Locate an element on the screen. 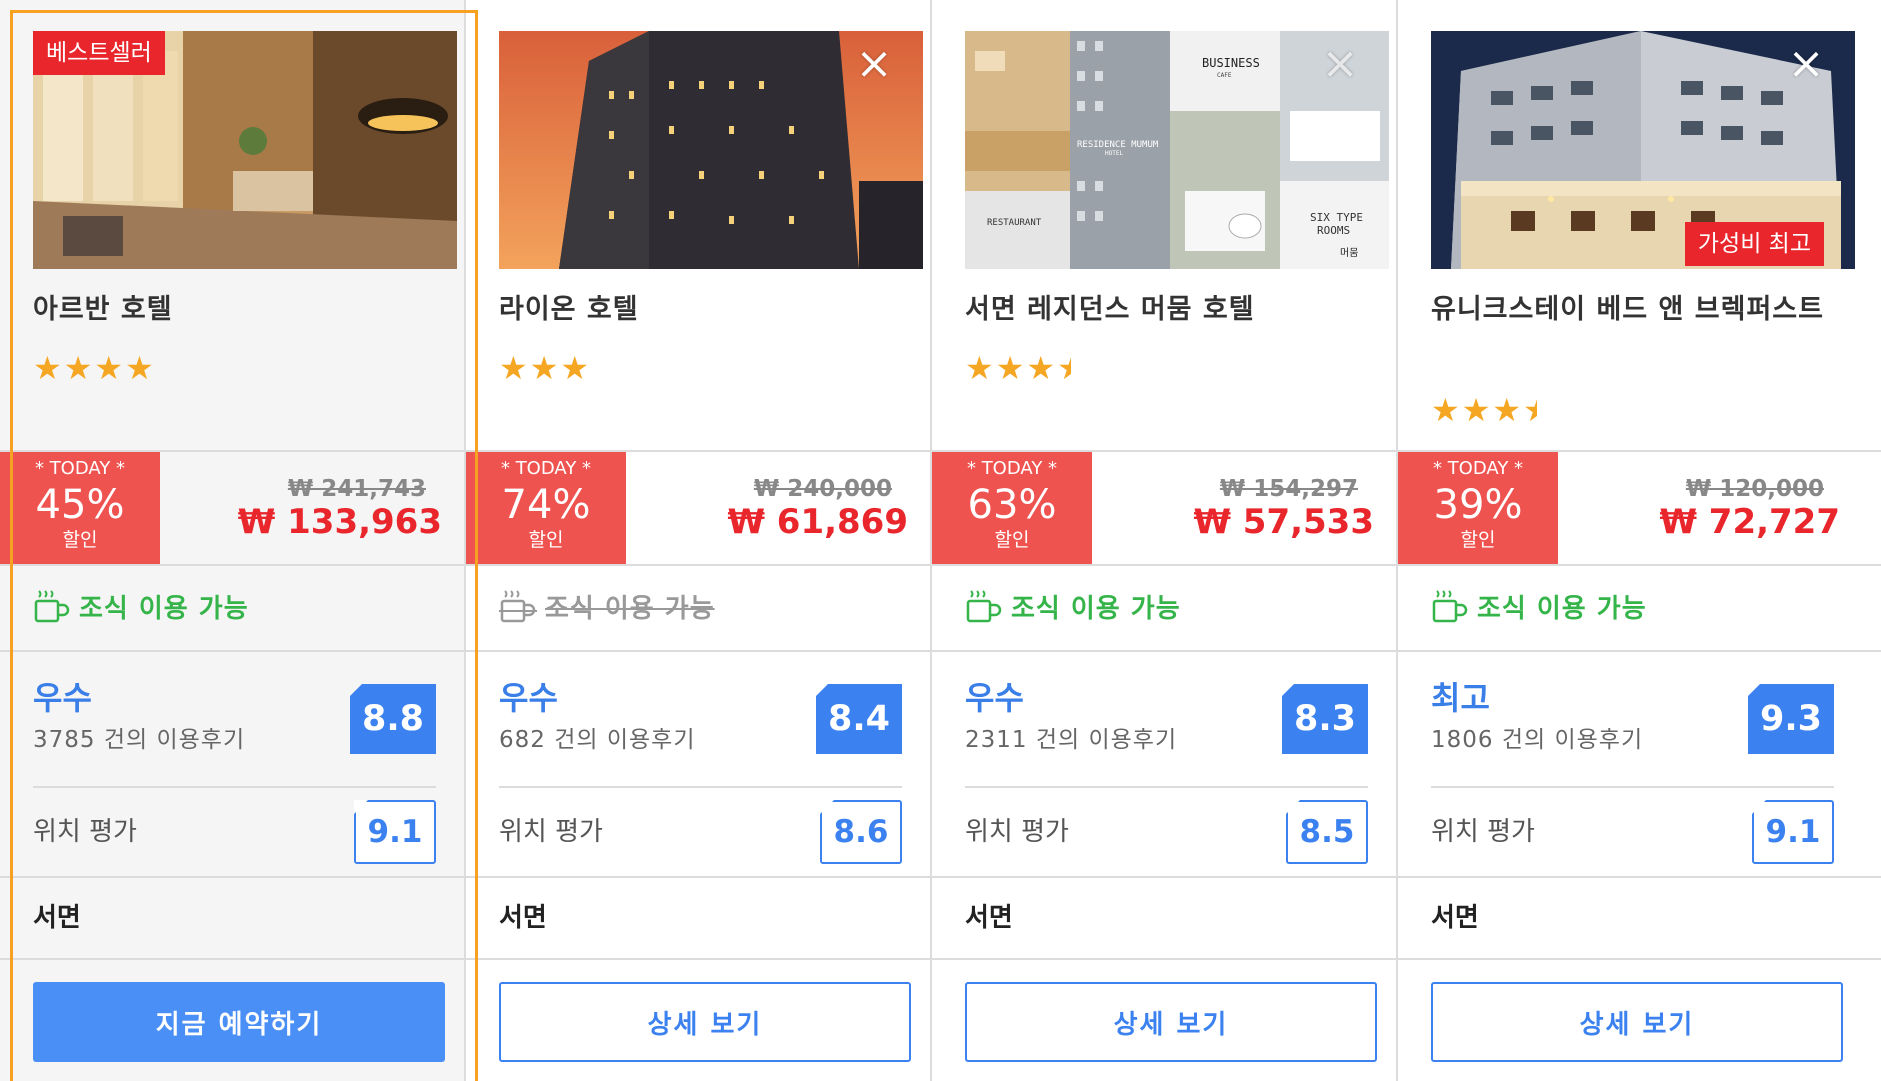 This screenshot has width=1881, height=1081. book-now-button: 지금 예약하기 is located at coordinates (239, 1022).